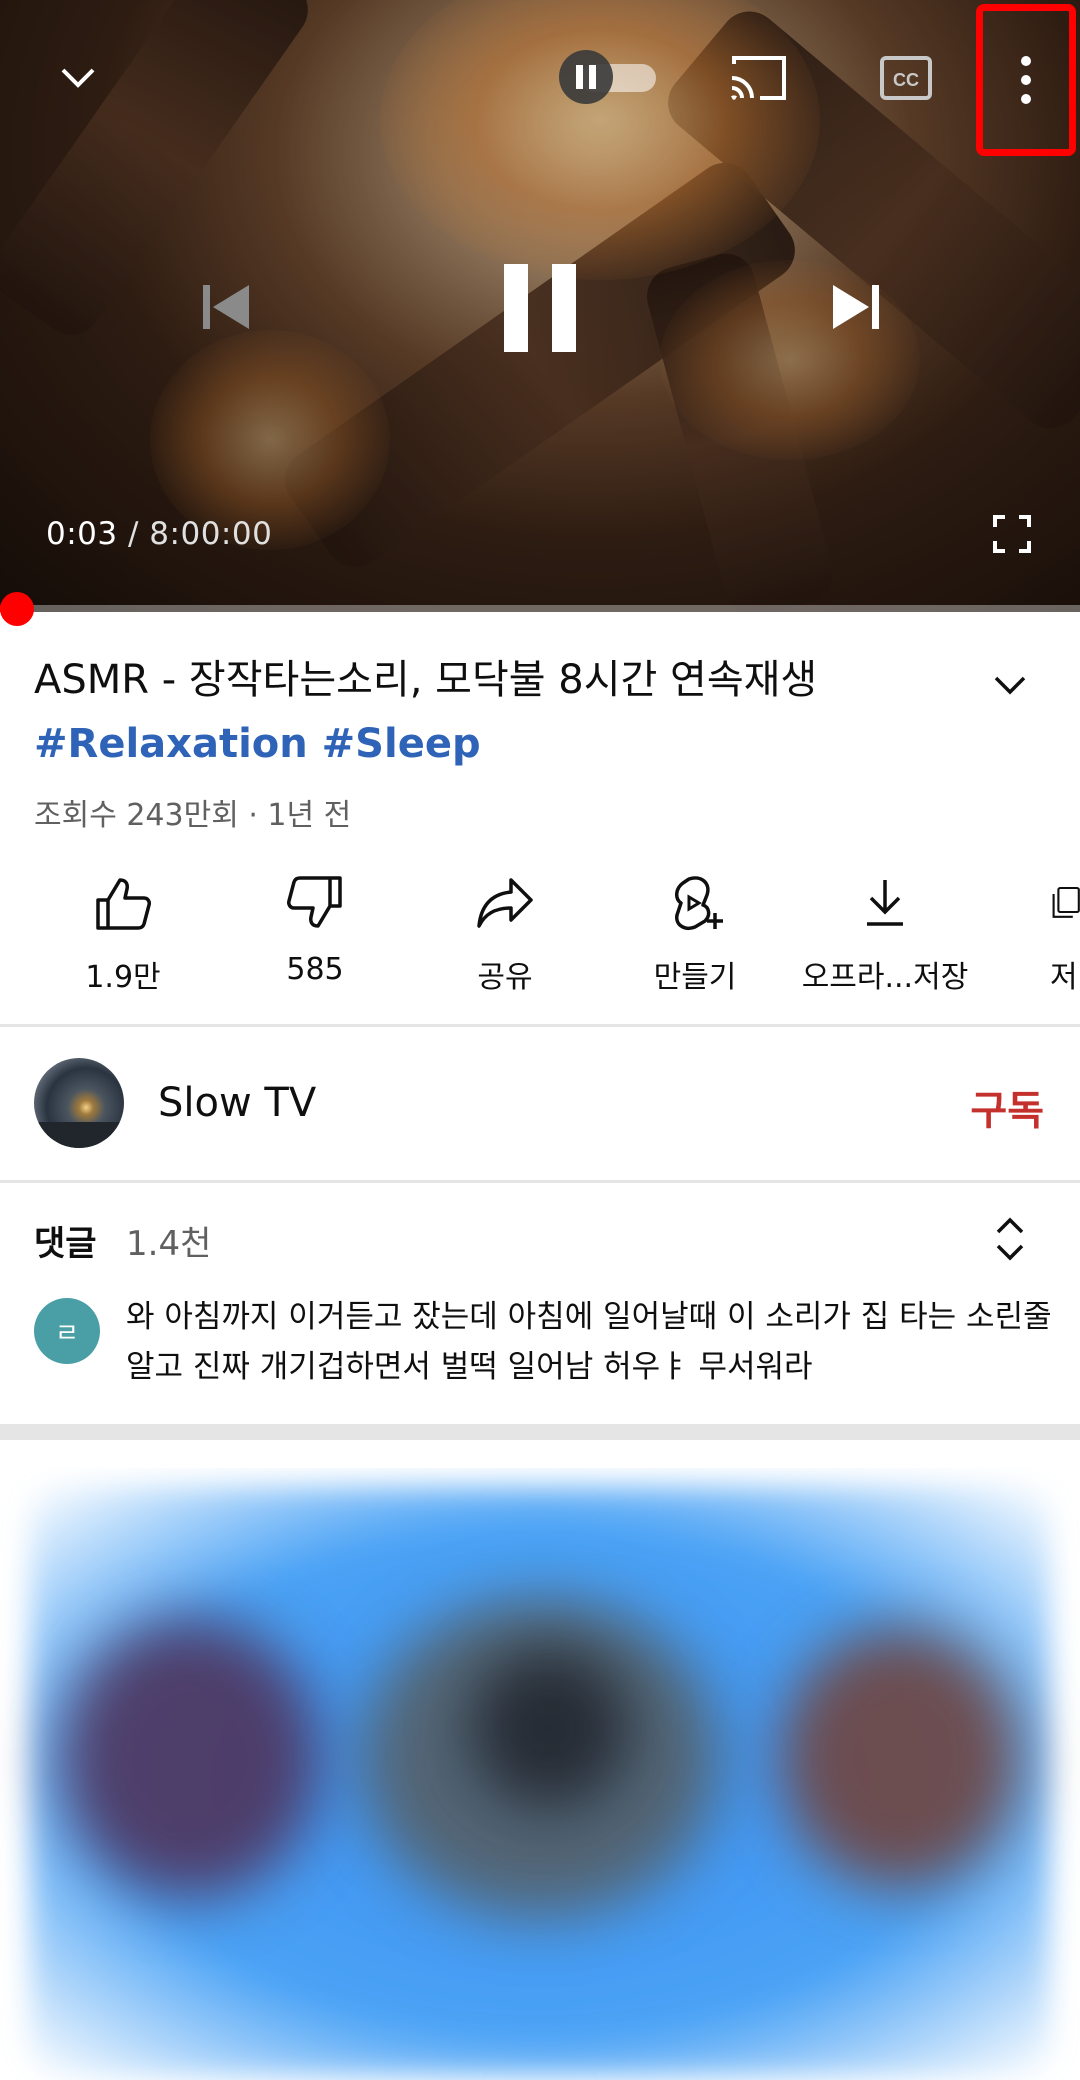 This screenshot has height=2080, width=1080. I want to click on svg-text: CC, so click(906, 80).